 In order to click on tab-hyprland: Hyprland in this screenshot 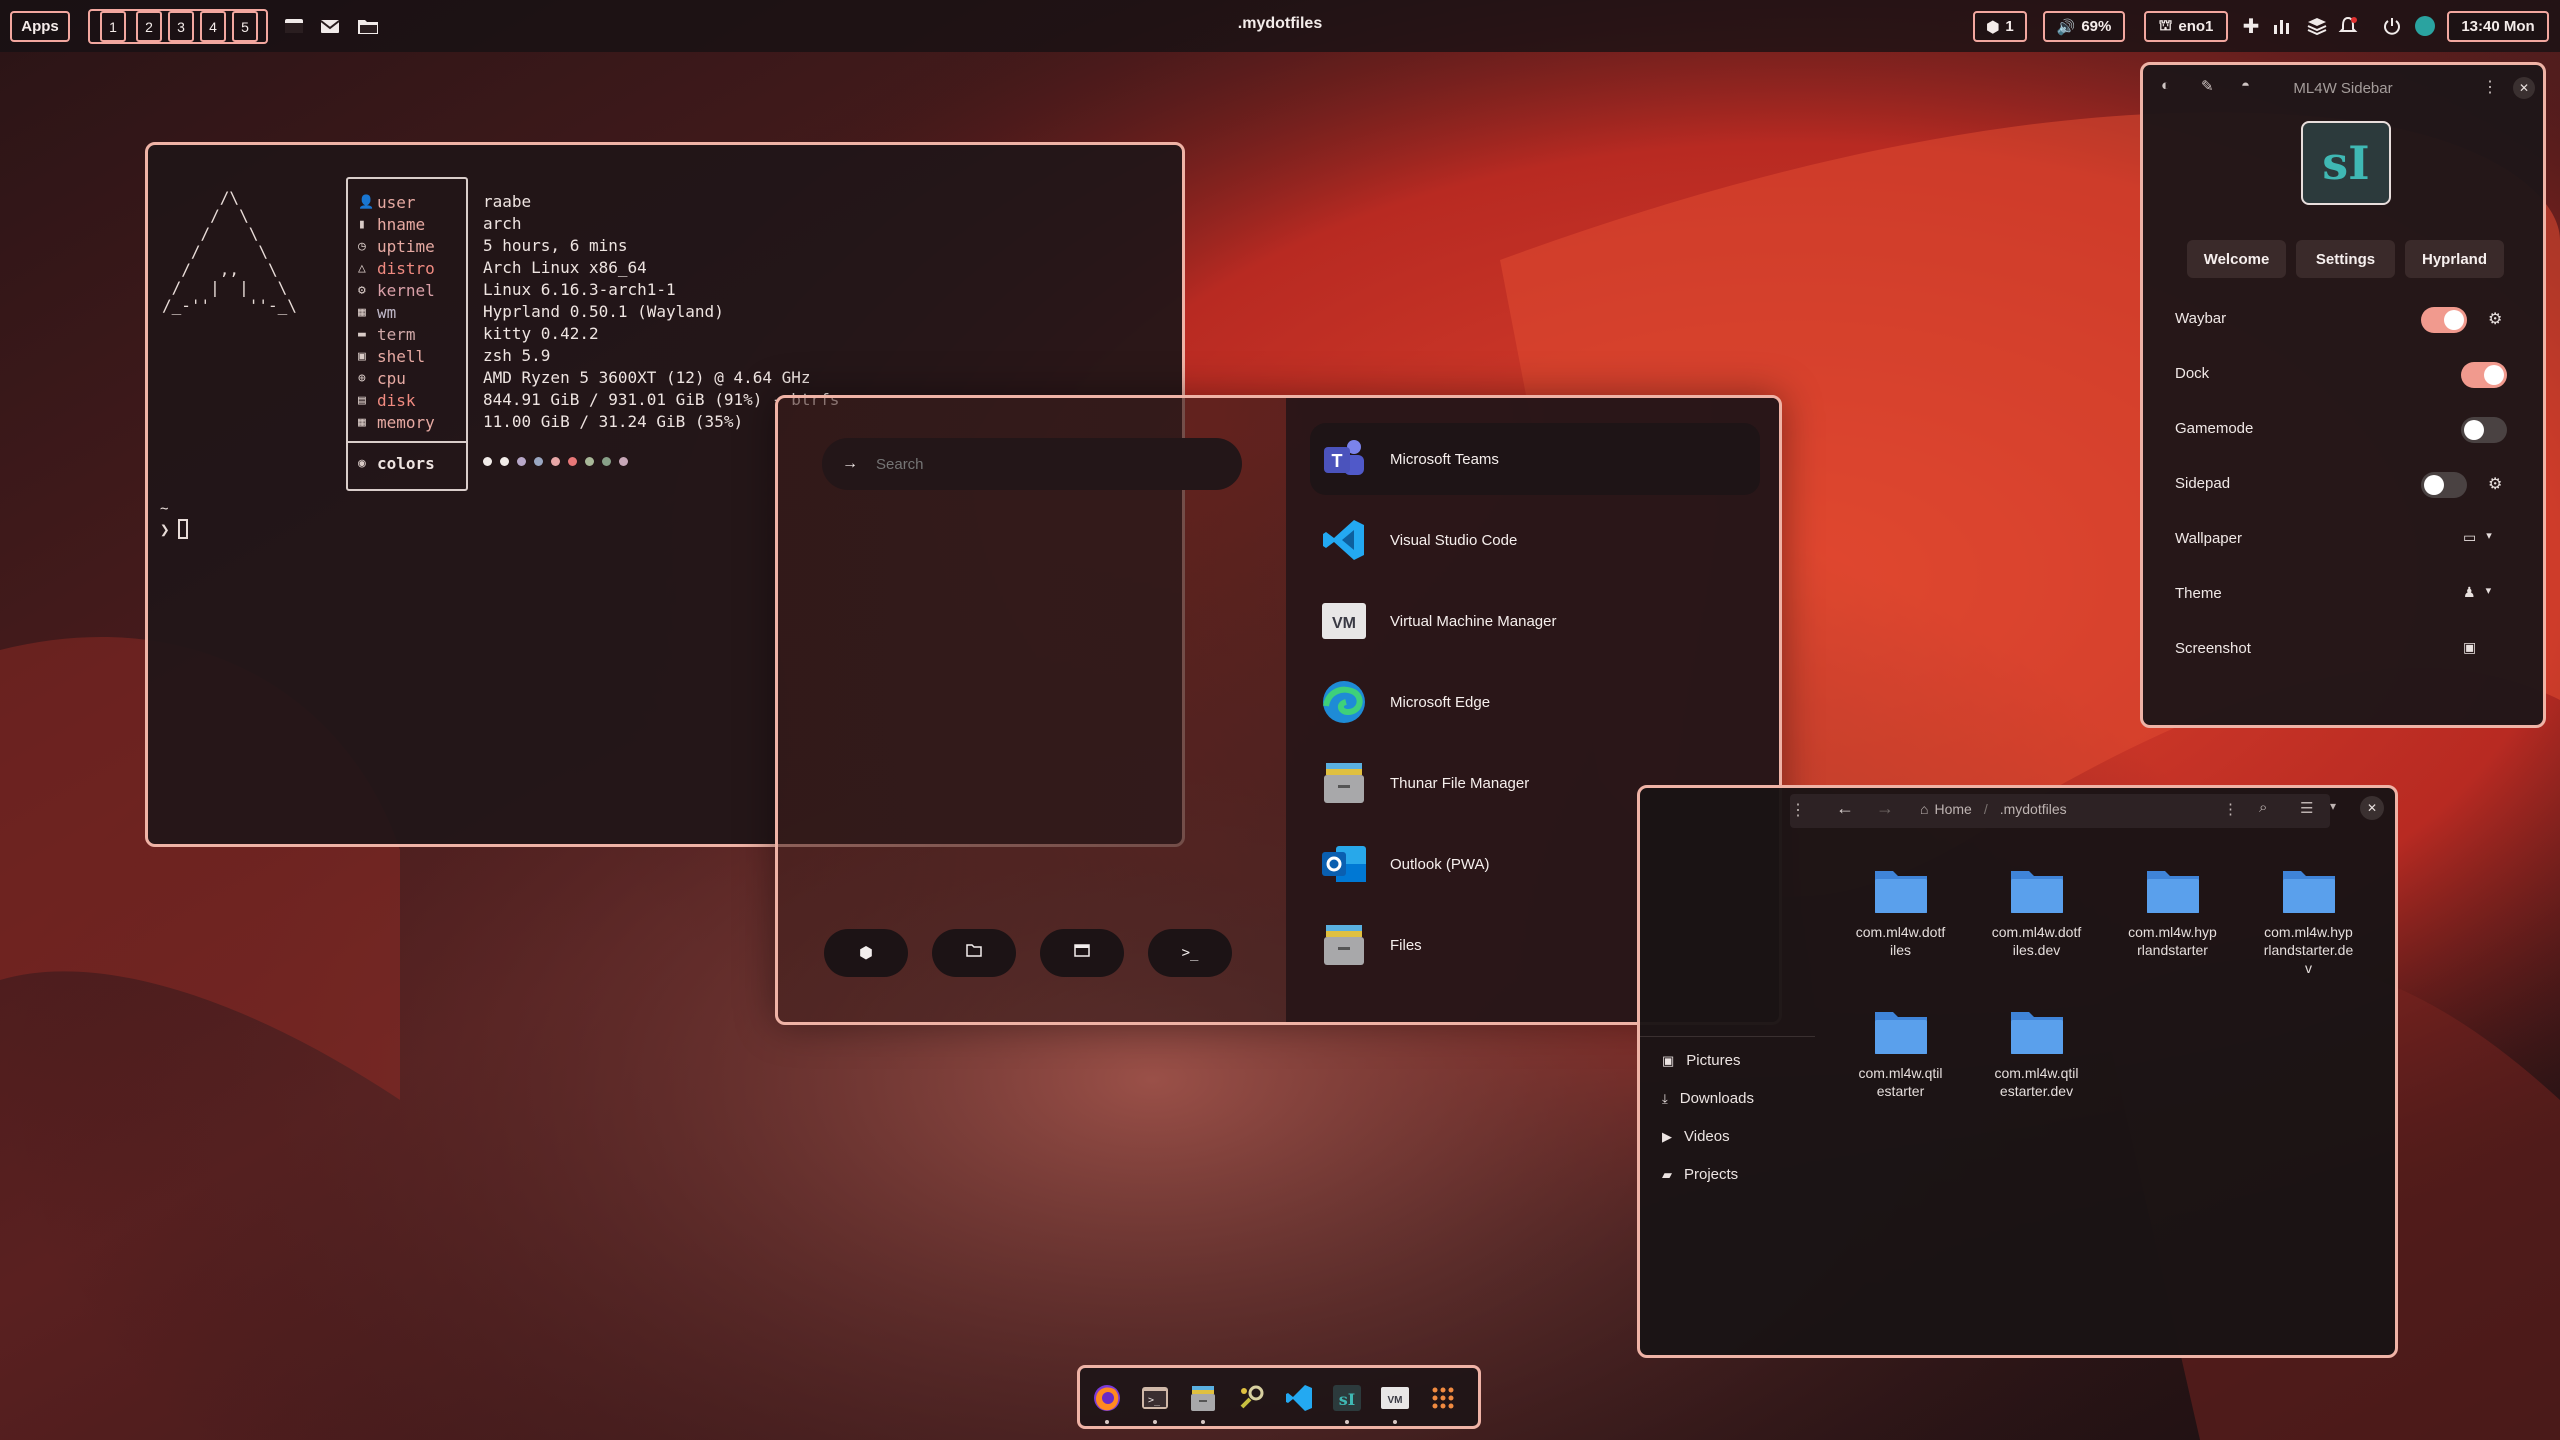, I will do `click(2454, 259)`.